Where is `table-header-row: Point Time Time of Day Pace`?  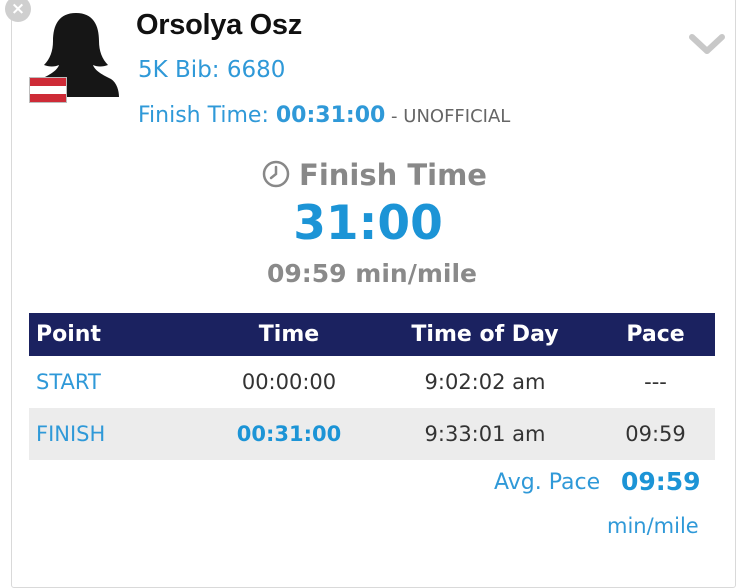
table-header-row: Point Time Time of Day Pace is located at coordinates (372, 334).